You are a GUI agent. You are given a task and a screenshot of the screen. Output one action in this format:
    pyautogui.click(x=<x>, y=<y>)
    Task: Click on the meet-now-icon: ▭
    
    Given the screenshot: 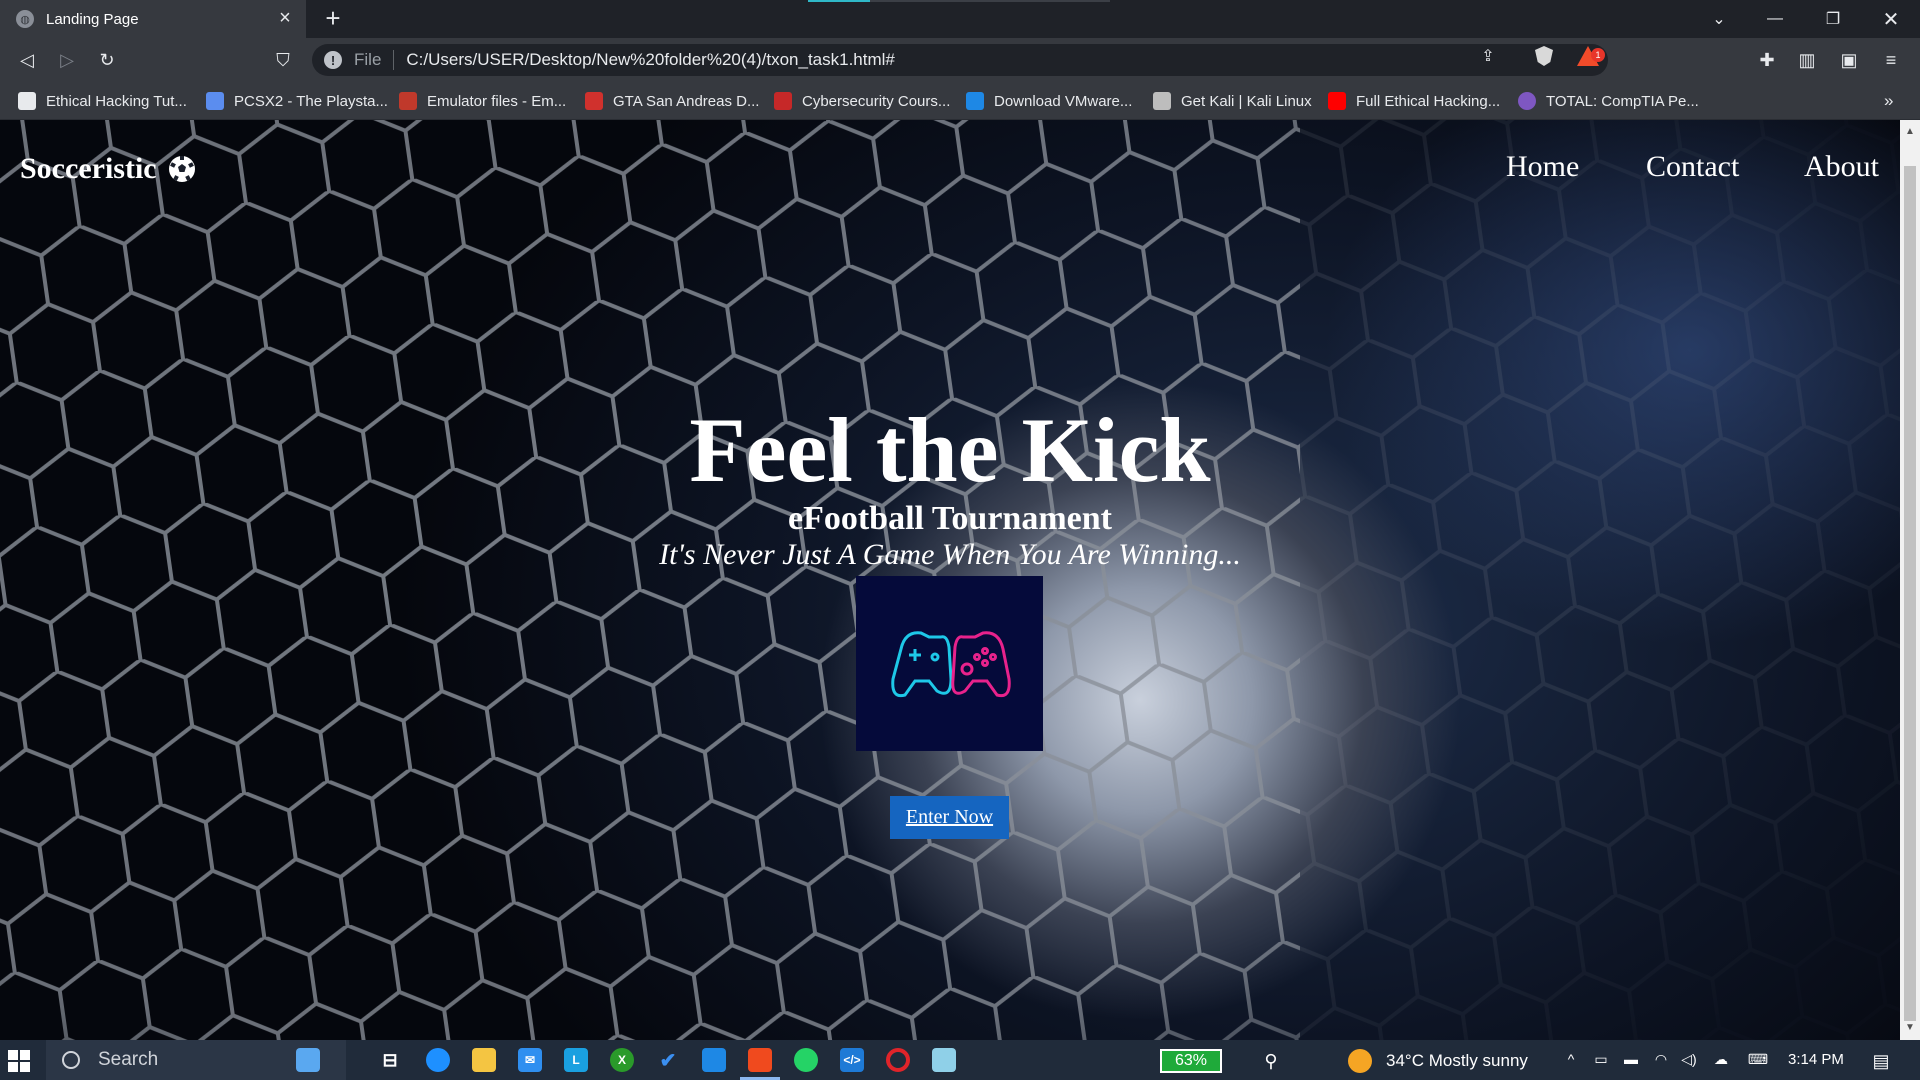 What is the action you would take?
    pyautogui.click(x=1601, y=1060)
    